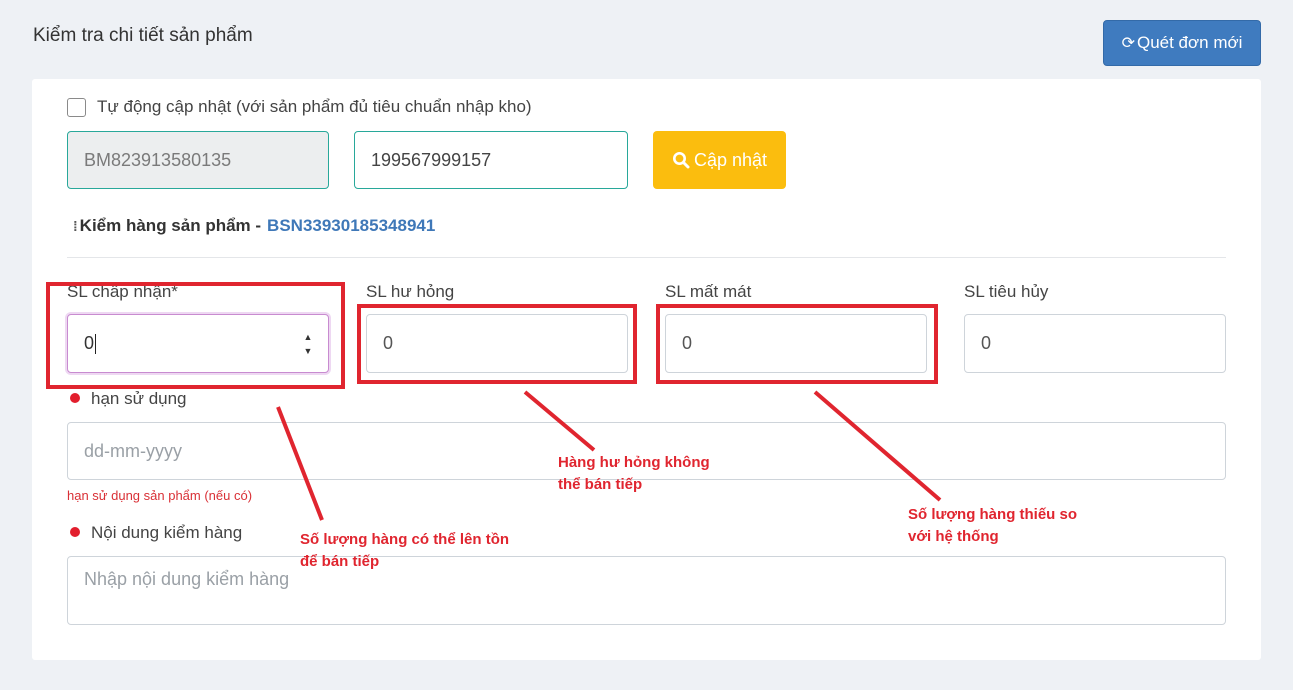 The width and height of the screenshot is (1293, 690). I want to click on accepted-note-line-2: để bán tiếp, so click(340, 561).